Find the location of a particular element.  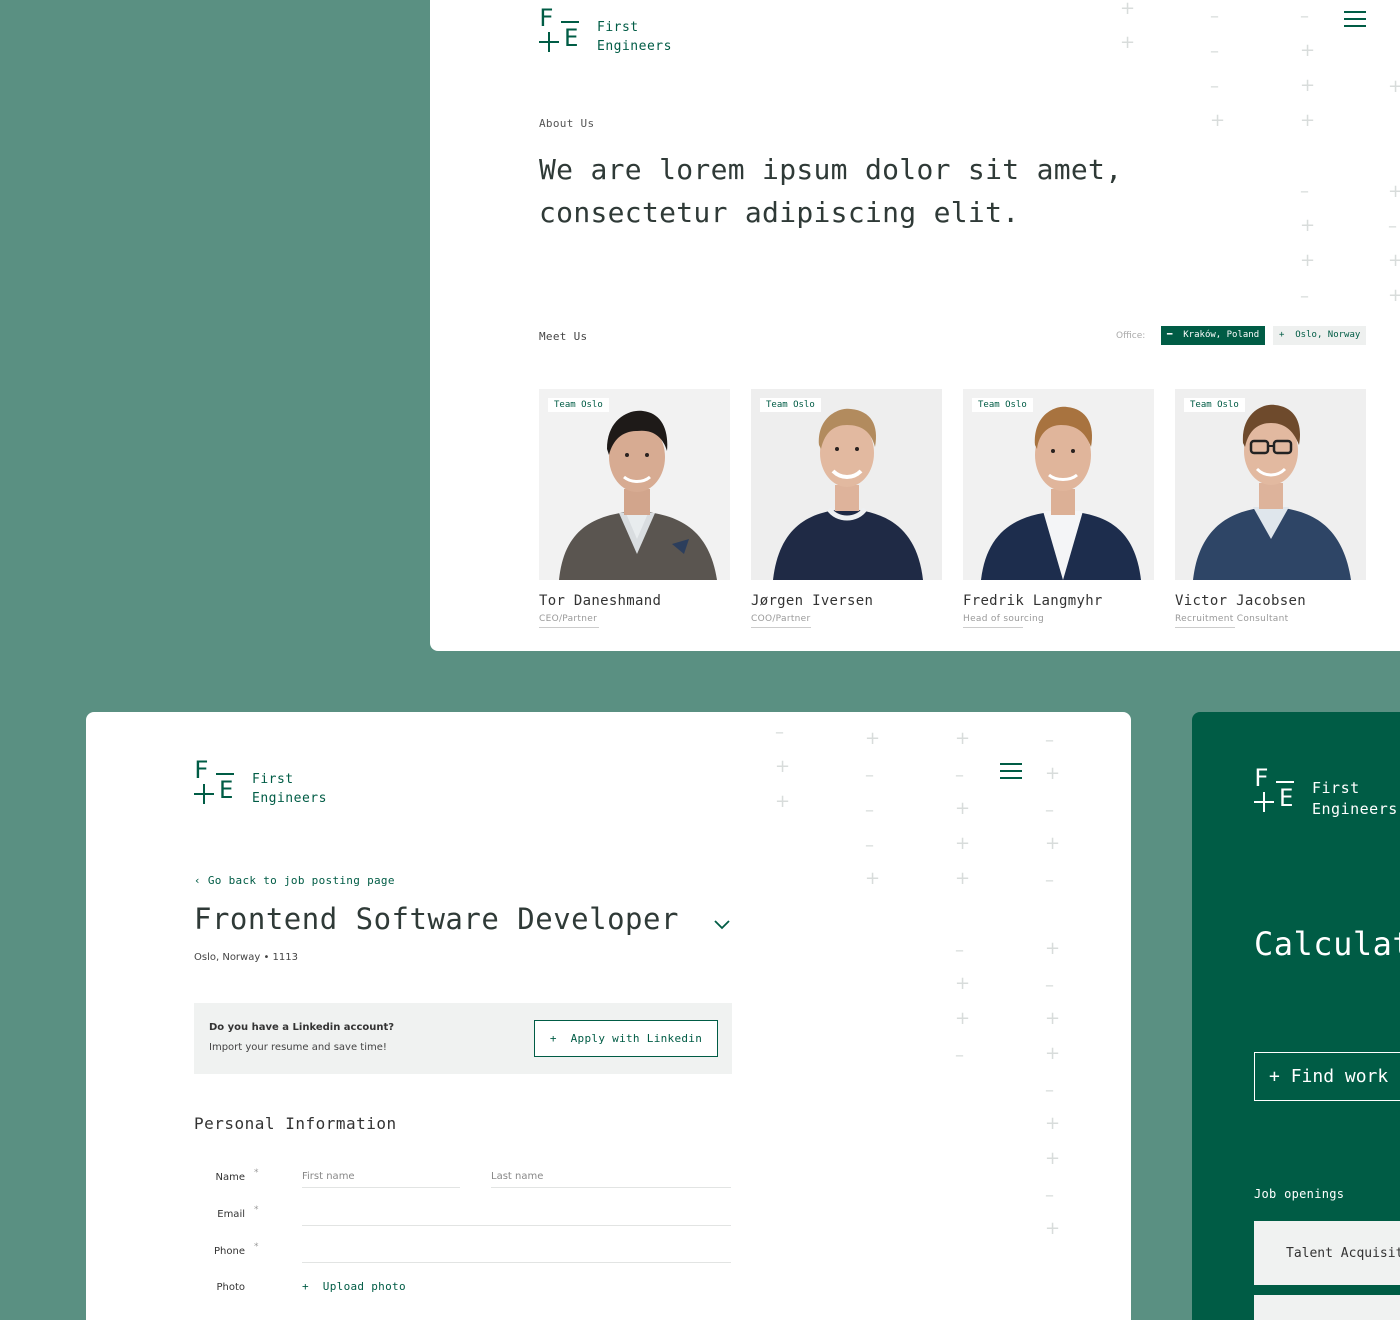

job-opening-item: Talent Acquisit is located at coordinates (1327, 1253).